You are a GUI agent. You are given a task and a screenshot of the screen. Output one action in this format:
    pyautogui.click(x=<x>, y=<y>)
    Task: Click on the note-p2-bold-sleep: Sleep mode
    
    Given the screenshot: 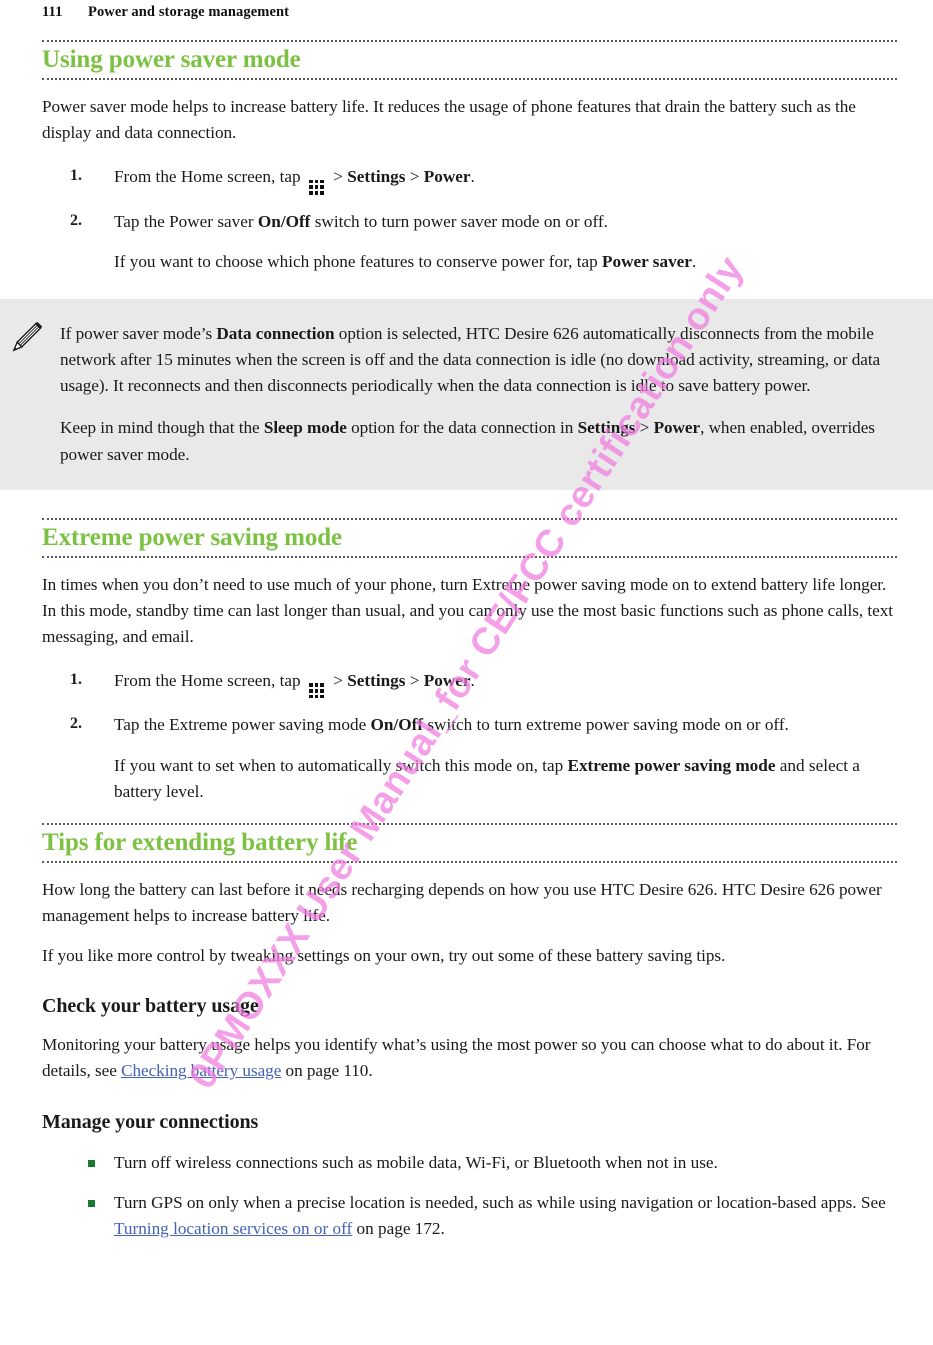 What is the action you would take?
    pyautogui.click(x=305, y=428)
    